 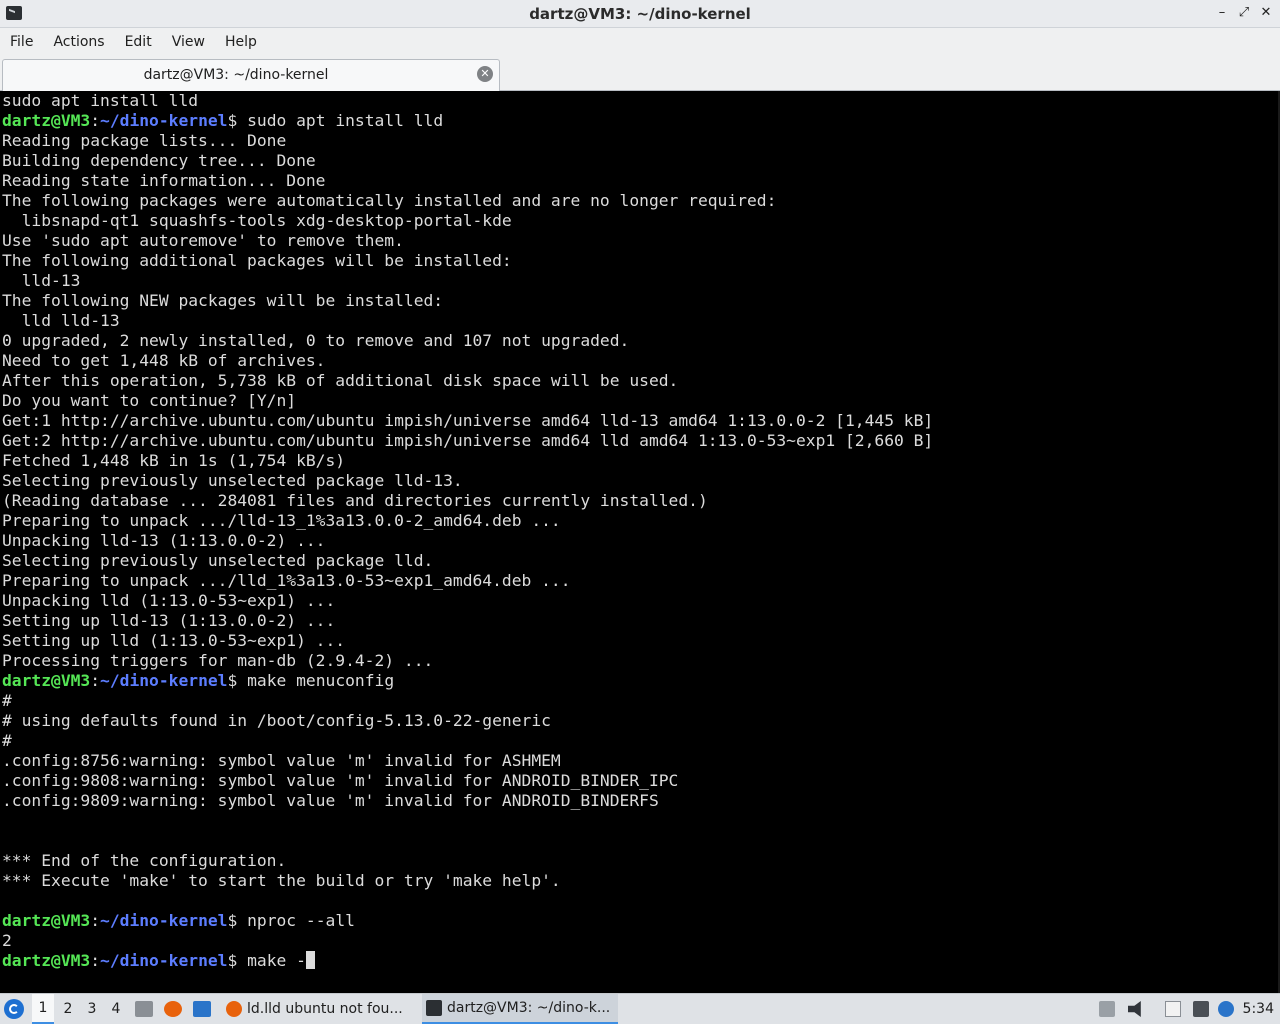 What do you see at coordinates (43, 1009) in the screenshot?
I see `workspace-1: 1` at bounding box center [43, 1009].